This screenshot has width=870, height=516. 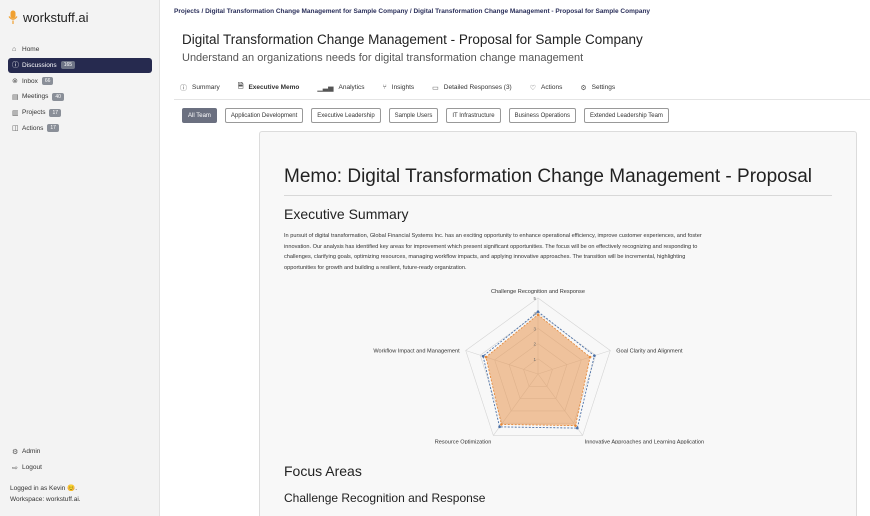 What do you see at coordinates (56, 17) in the screenshot?
I see `brand-name: workstuff.ai` at bounding box center [56, 17].